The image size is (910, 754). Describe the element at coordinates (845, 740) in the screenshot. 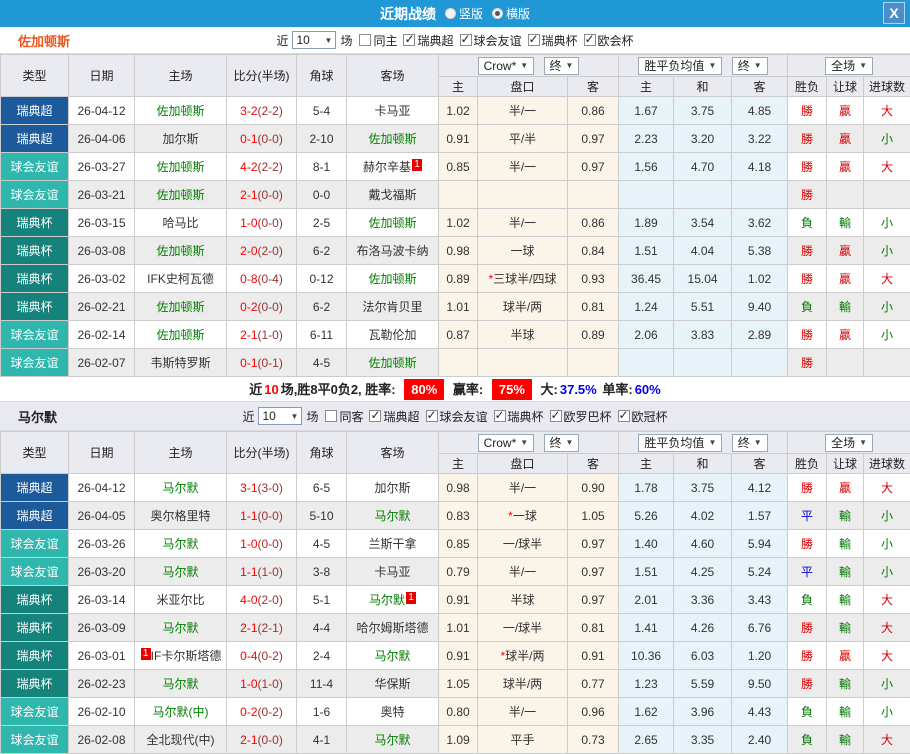

I see `handicap-result-cell: 輸` at that location.